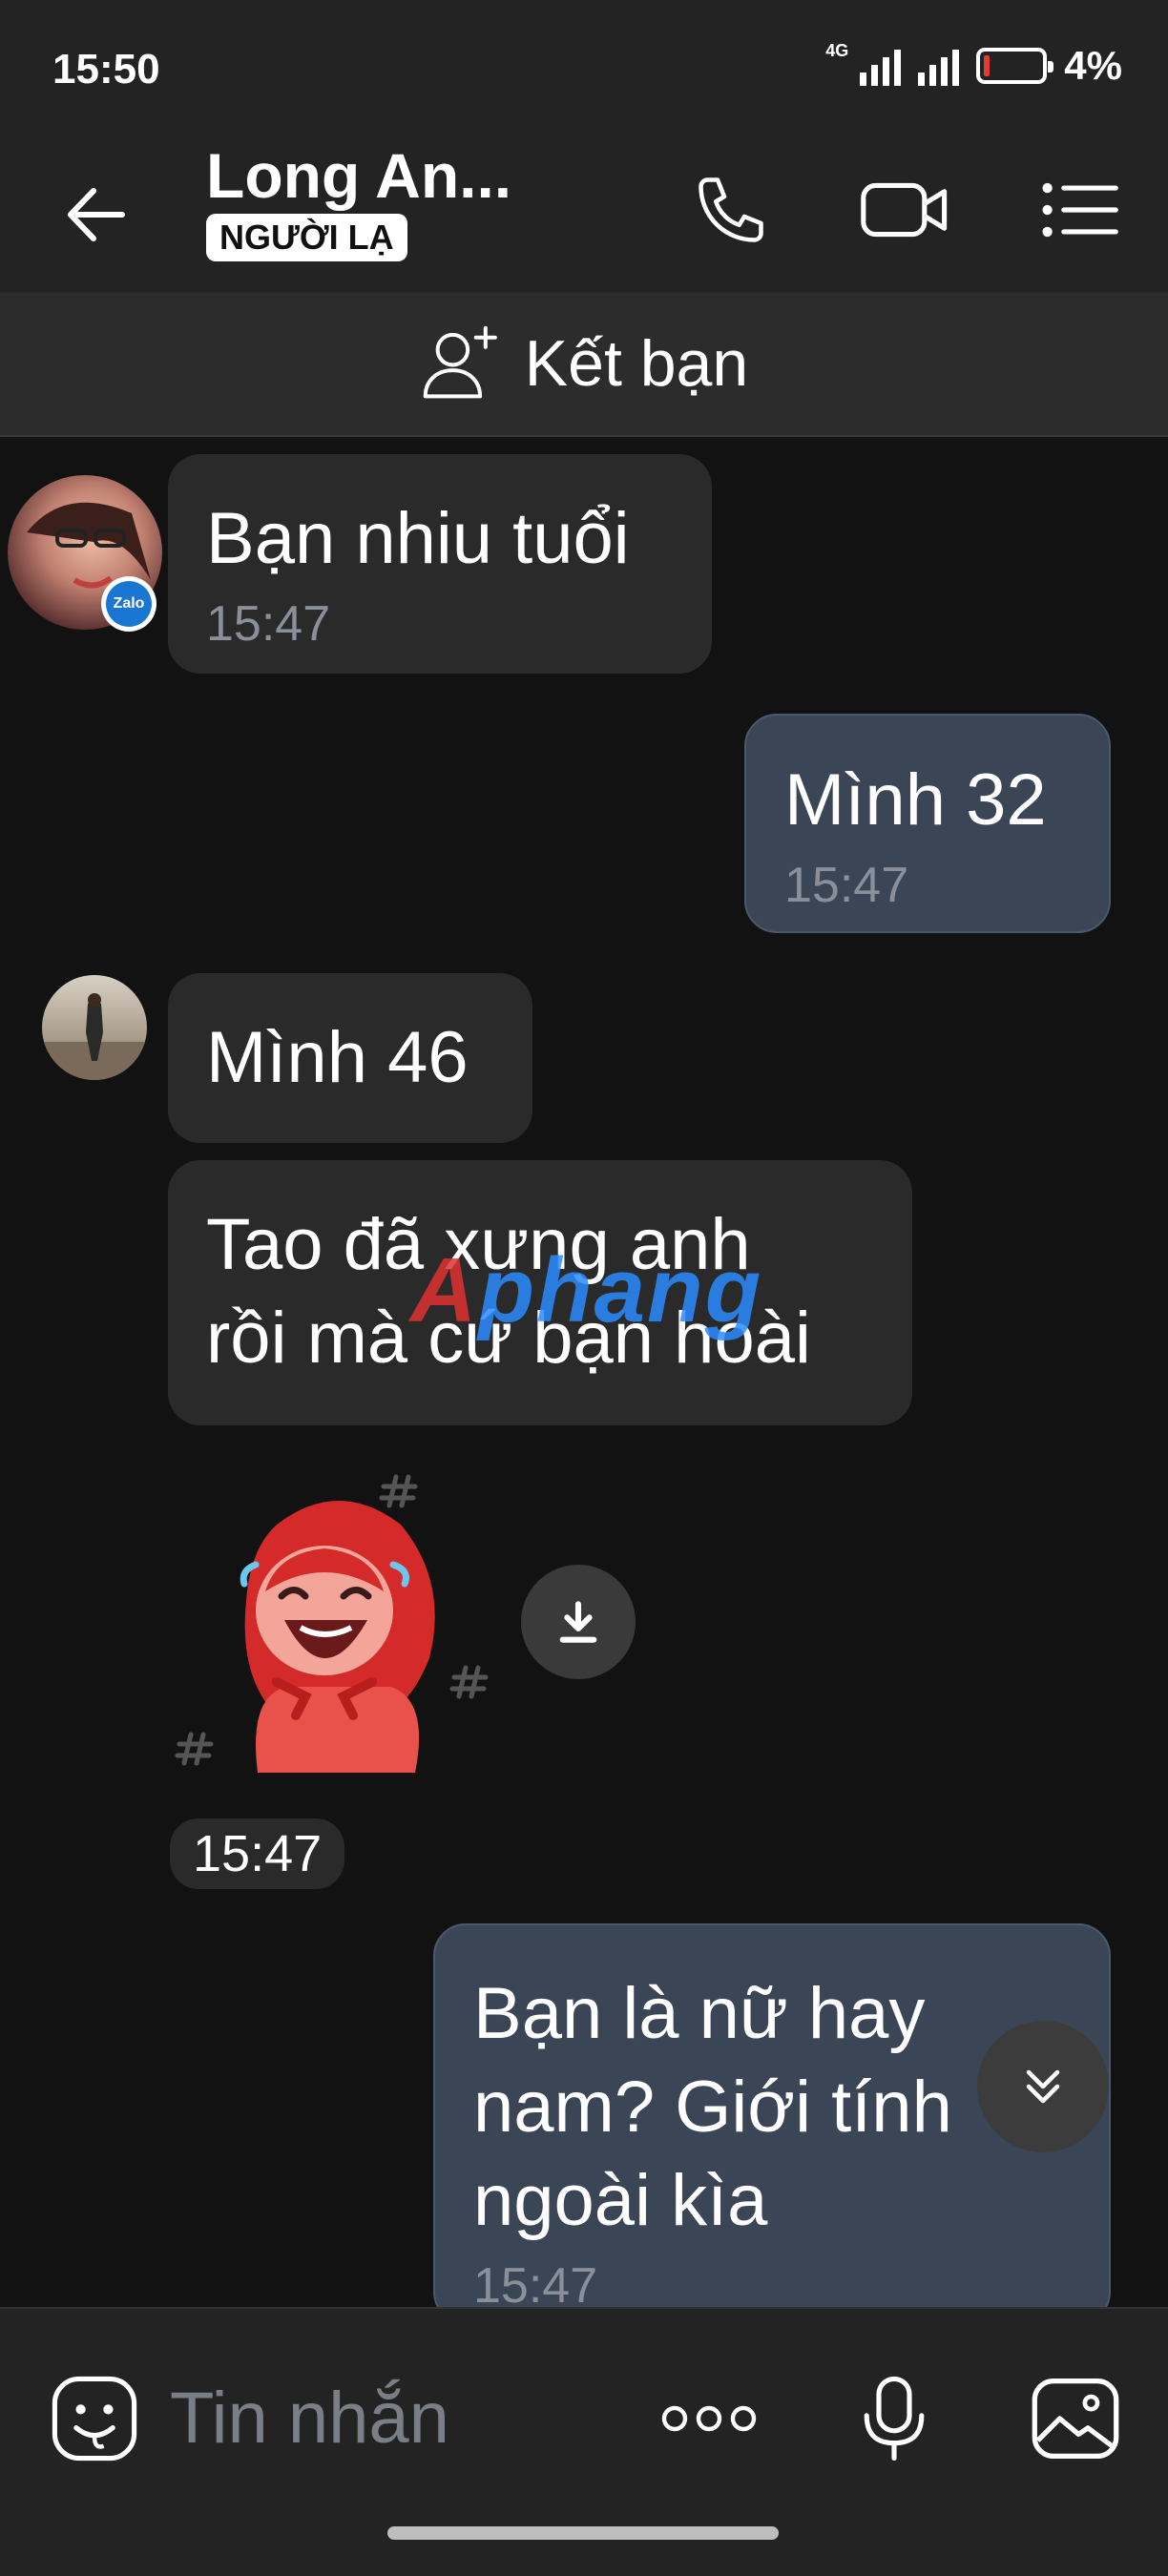 This screenshot has width=1168, height=2576. I want to click on laughing-sticker, so click(343, 1629).